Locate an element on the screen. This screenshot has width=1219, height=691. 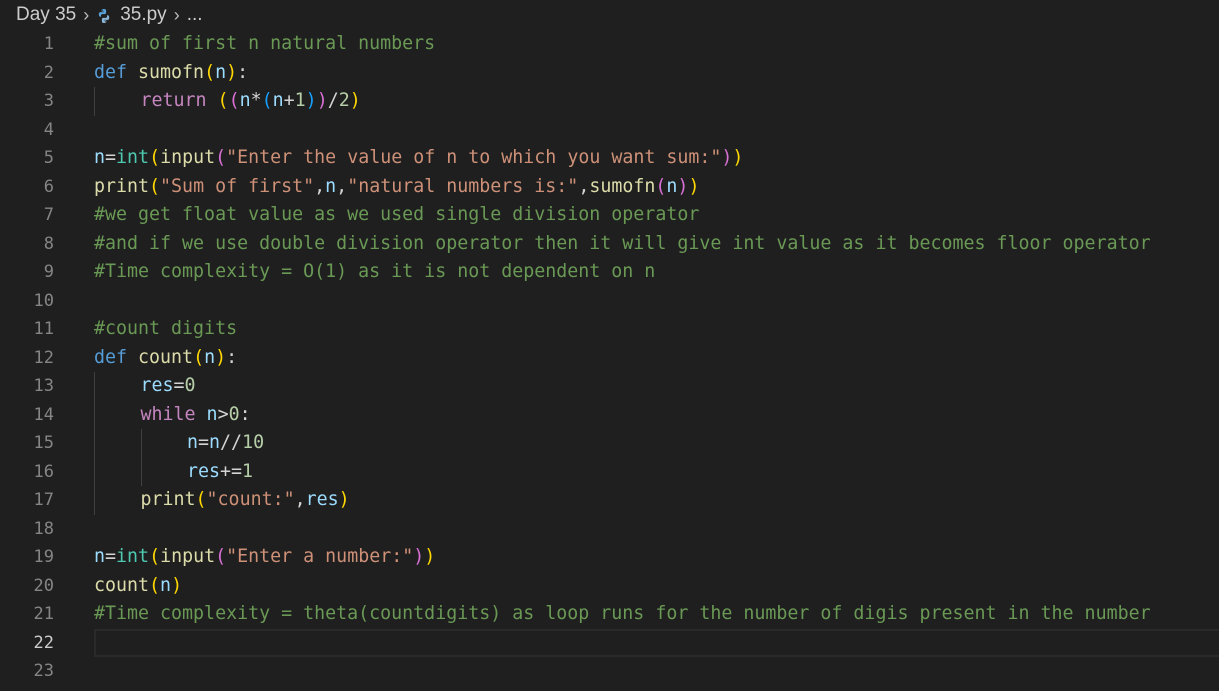
line-number: 5 is located at coordinates (48, 158).